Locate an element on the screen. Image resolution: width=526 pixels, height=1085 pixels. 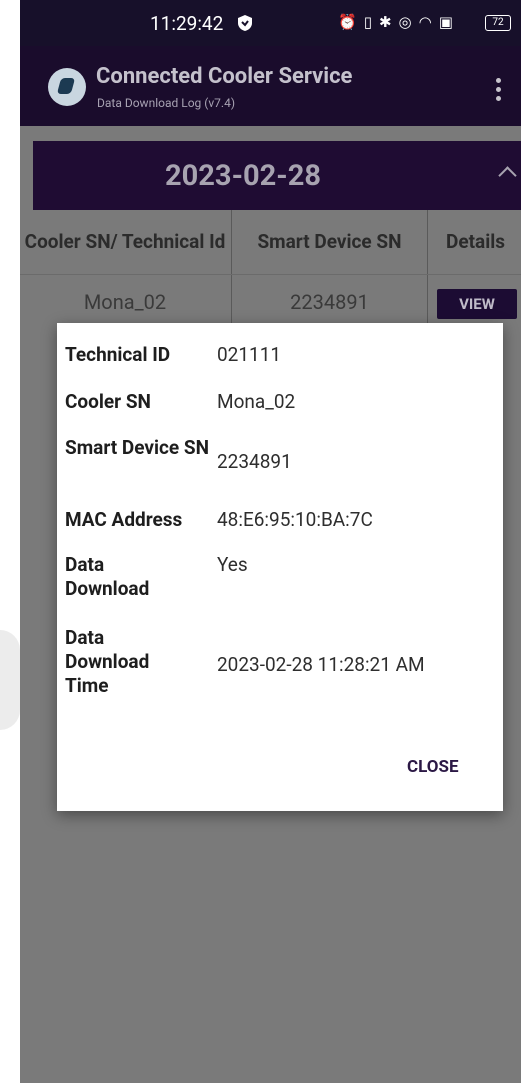
vpn-shield-icon is located at coordinates (245, 23).